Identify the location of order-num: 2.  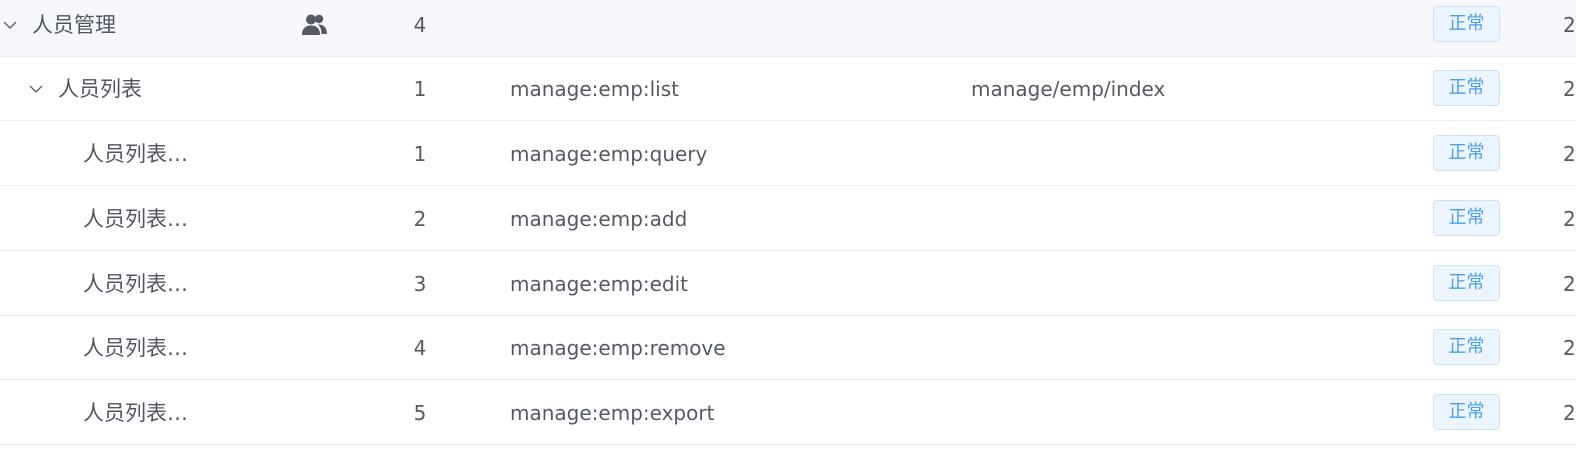
(420, 219).